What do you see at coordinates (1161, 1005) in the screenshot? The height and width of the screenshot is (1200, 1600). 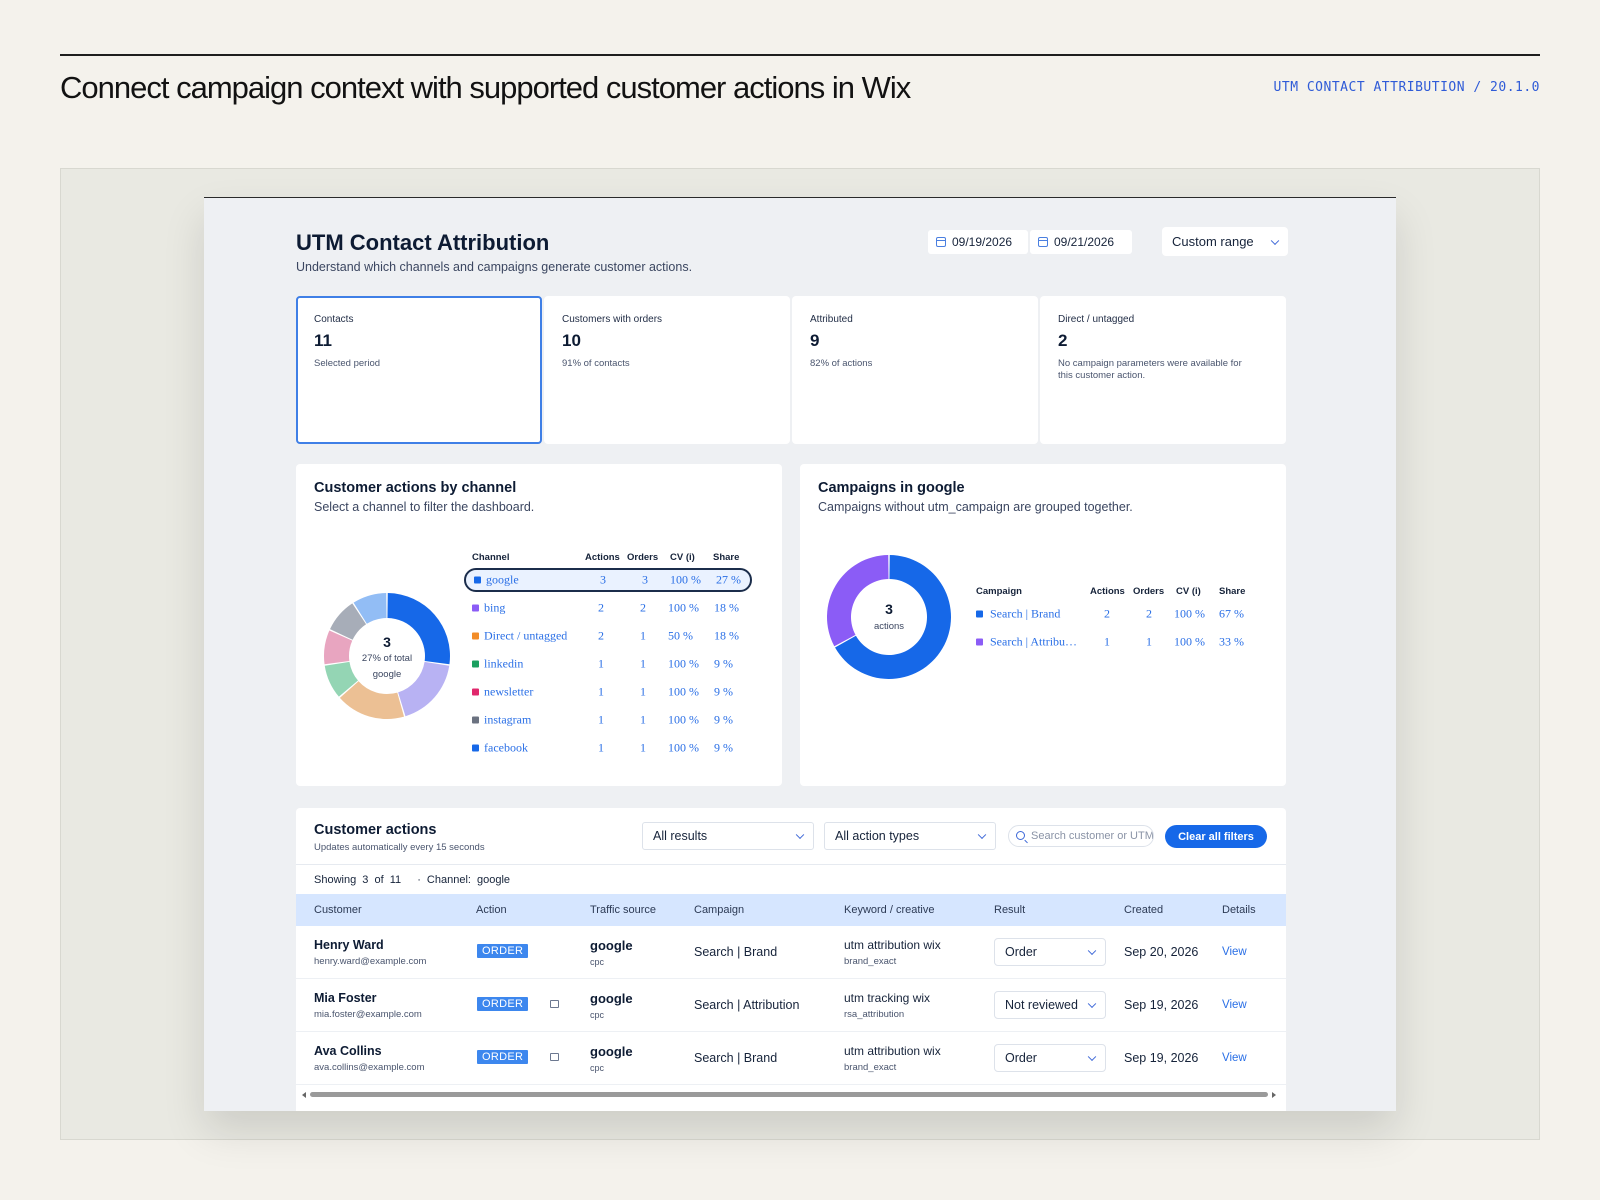 I see `created-date: Sep 19, 2026` at bounding box center [1161, 1005].